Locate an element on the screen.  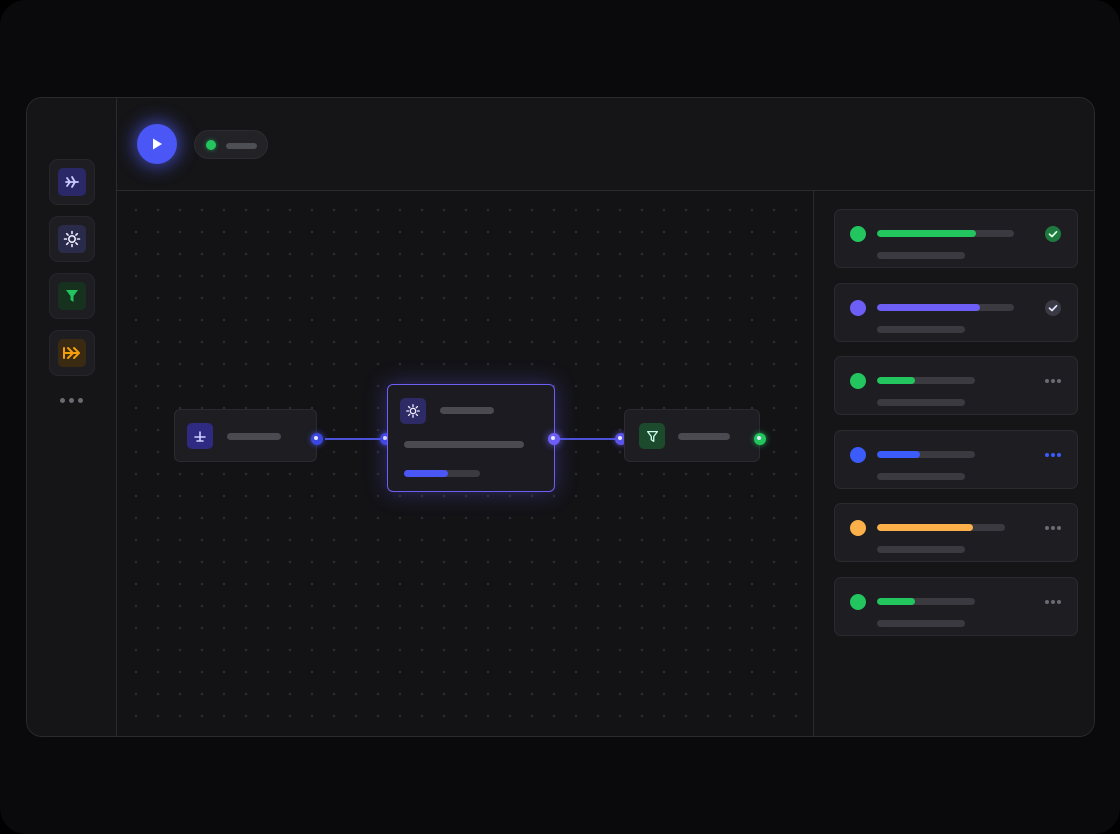
node-description-placeholder is located at coordinates (464, 444).